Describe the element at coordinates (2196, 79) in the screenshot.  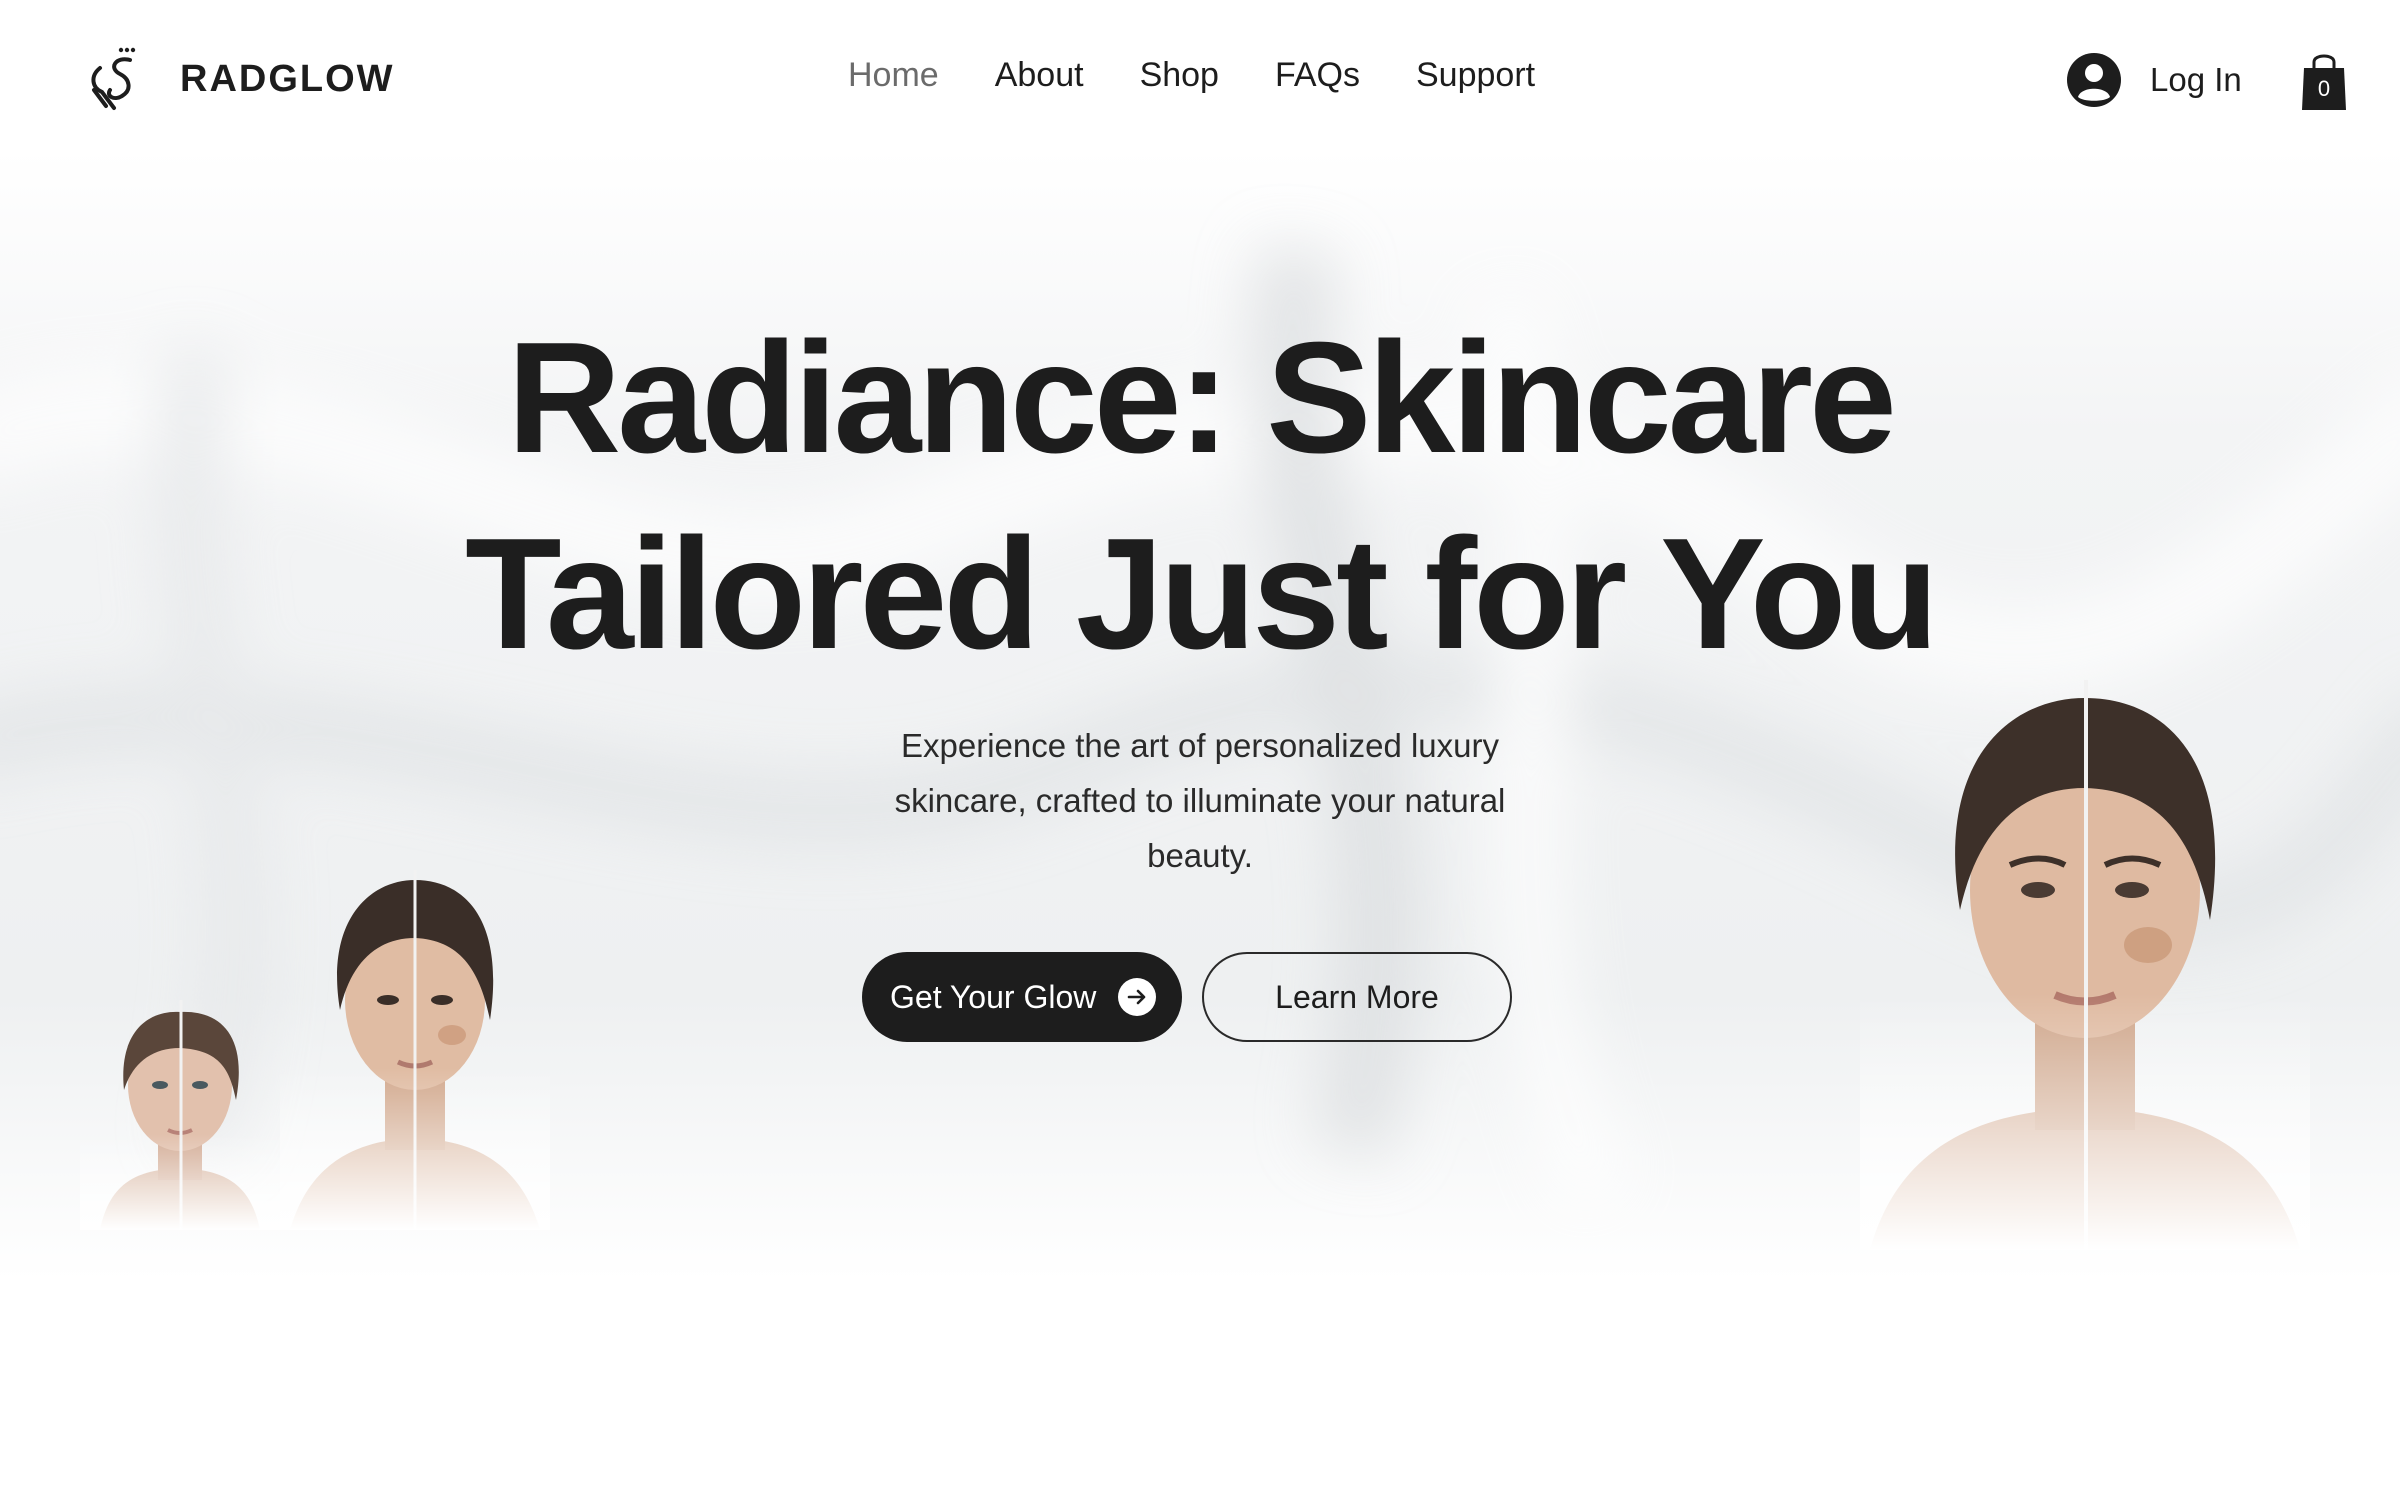
I see `login-label: Log In` at that location.